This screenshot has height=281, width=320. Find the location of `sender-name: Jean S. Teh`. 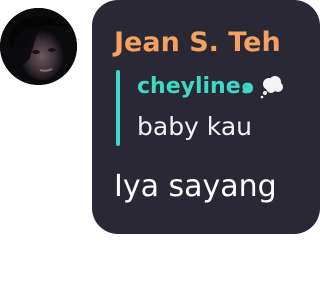

sender-name: Jean S. Teh is located at coordinates (197, 43).